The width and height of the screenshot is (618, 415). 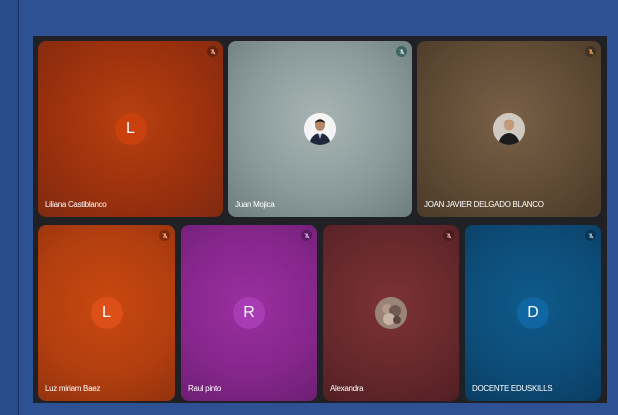 I want to click on participant-tile-luz: L Luz miriam Baez, so click(x=106, y=313).